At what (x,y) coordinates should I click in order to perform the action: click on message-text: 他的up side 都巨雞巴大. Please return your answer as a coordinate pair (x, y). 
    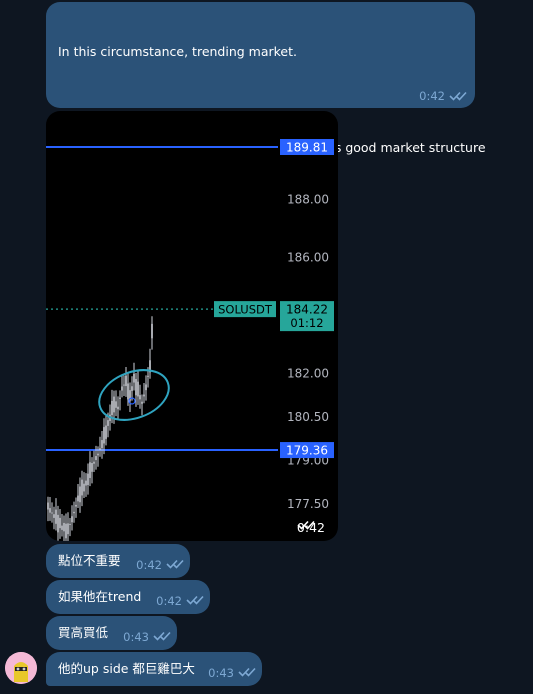
    Looking at the image, I should click on (126, 668).